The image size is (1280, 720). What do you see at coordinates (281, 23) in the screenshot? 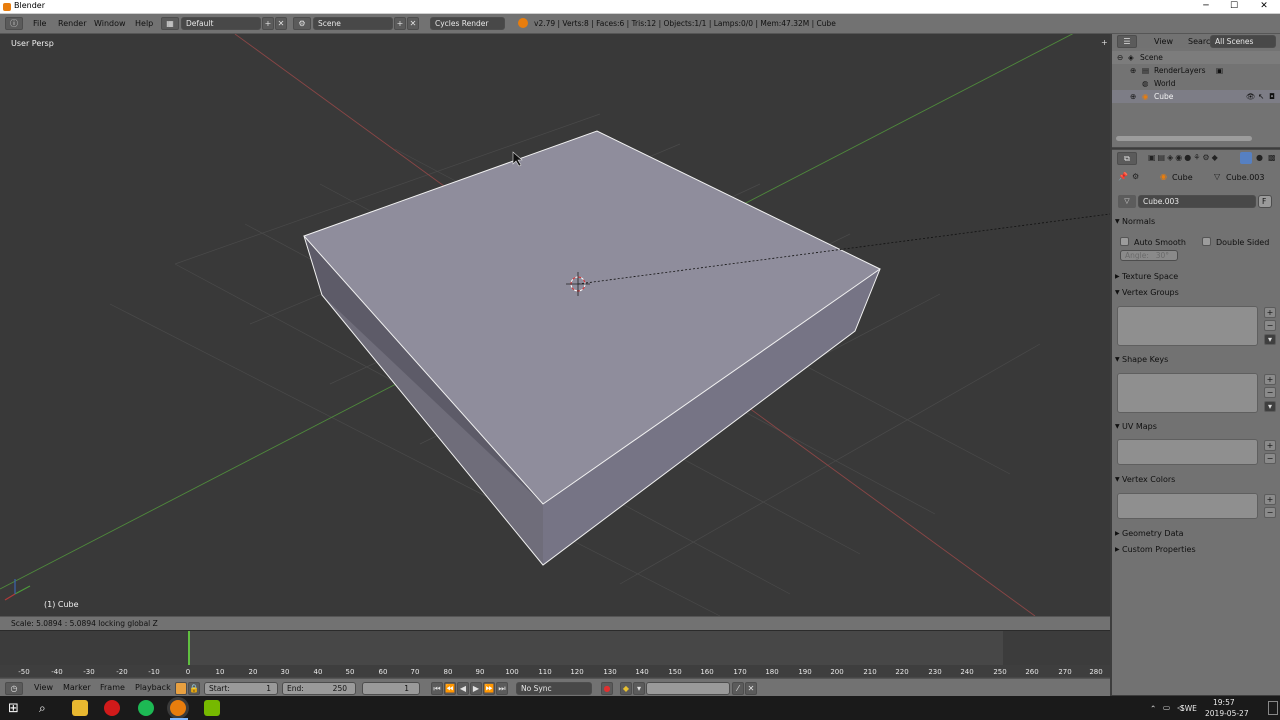
I see `remove-layout-button: ✕` at bounding box center [281, 23].